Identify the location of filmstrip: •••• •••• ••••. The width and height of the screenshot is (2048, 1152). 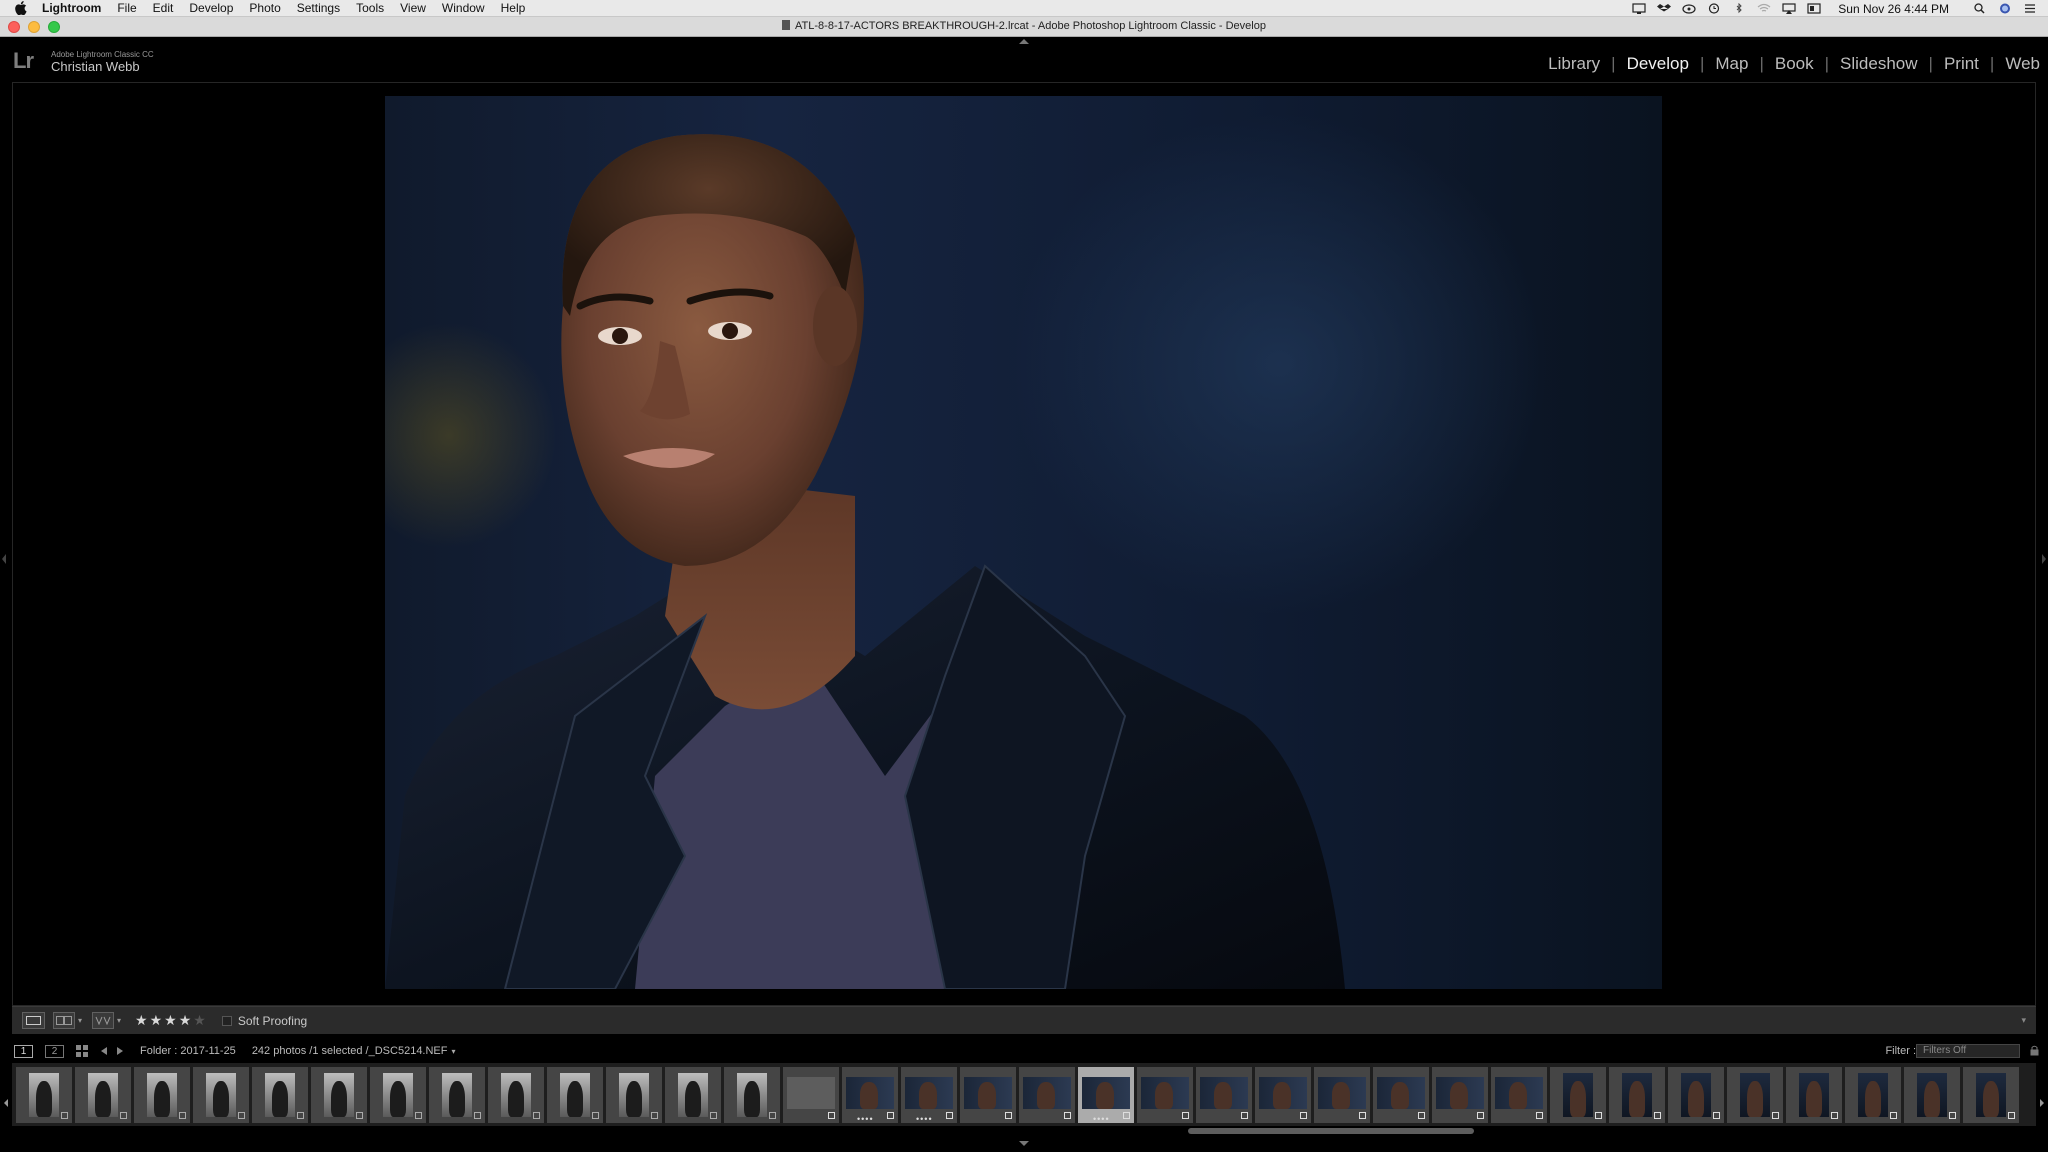
(1024, 1094).